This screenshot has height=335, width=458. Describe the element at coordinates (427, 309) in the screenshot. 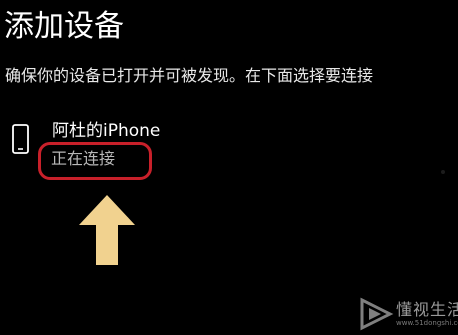

I see `watermark-text: 懂视生活` at that location.